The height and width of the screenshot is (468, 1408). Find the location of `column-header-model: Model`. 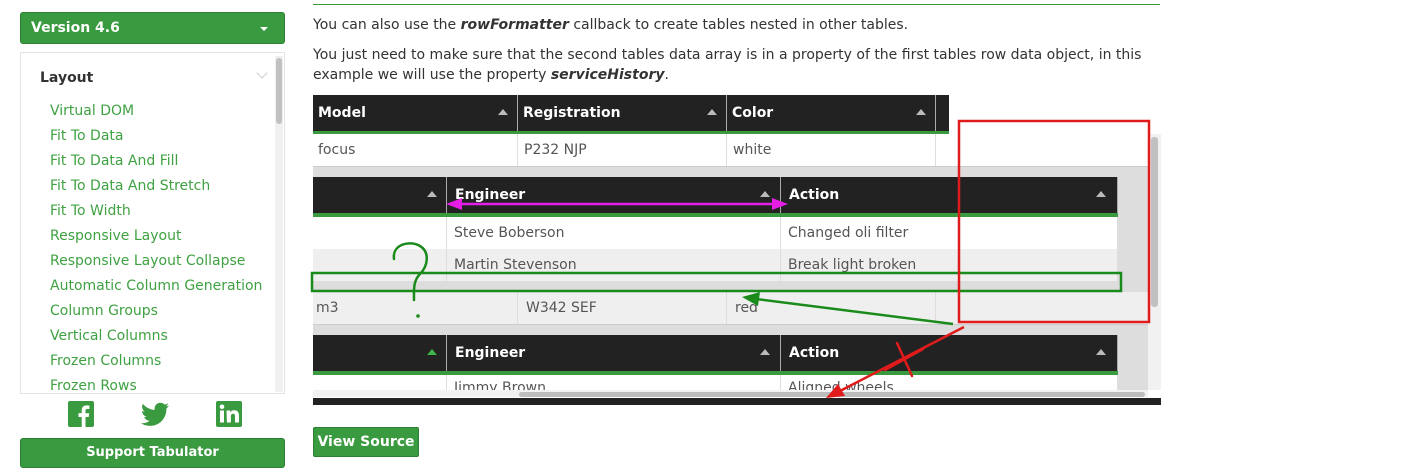

column-header-model: Model is located at coordinates (415, 113).